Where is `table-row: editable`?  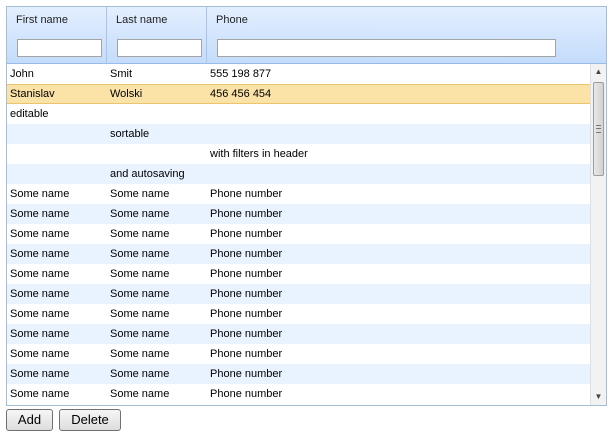
table-row: editable is located at coordinates (298, 114).